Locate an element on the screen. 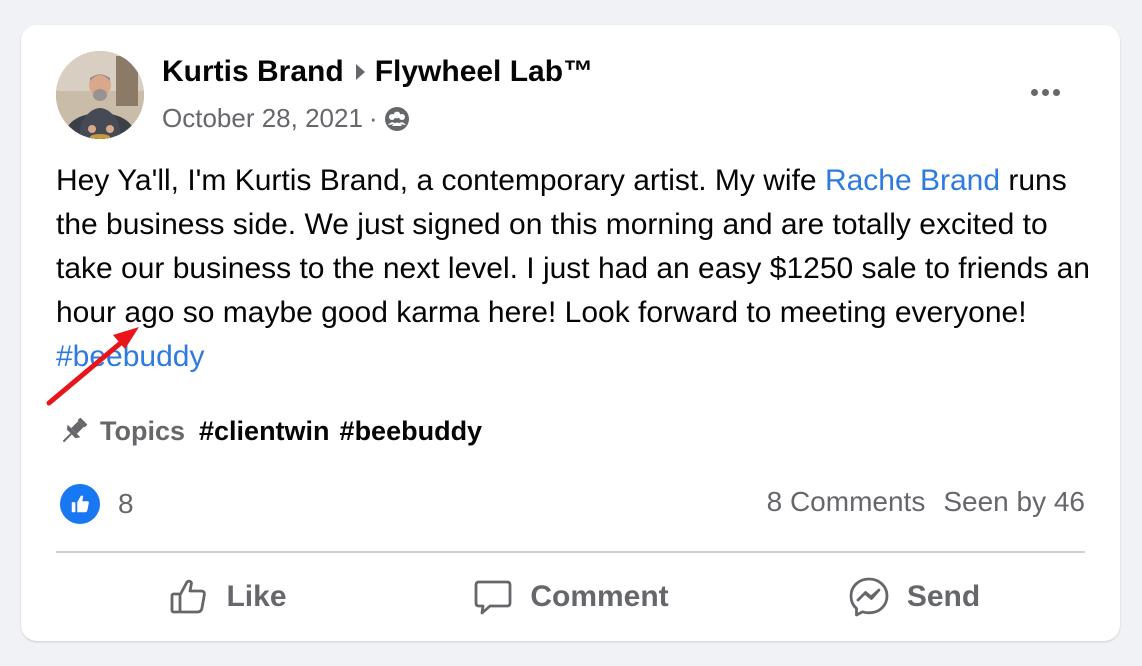 Image resolution: width=1142 pixels, height=666 pixels. like-button: Like is located at coordinates (227, 597).